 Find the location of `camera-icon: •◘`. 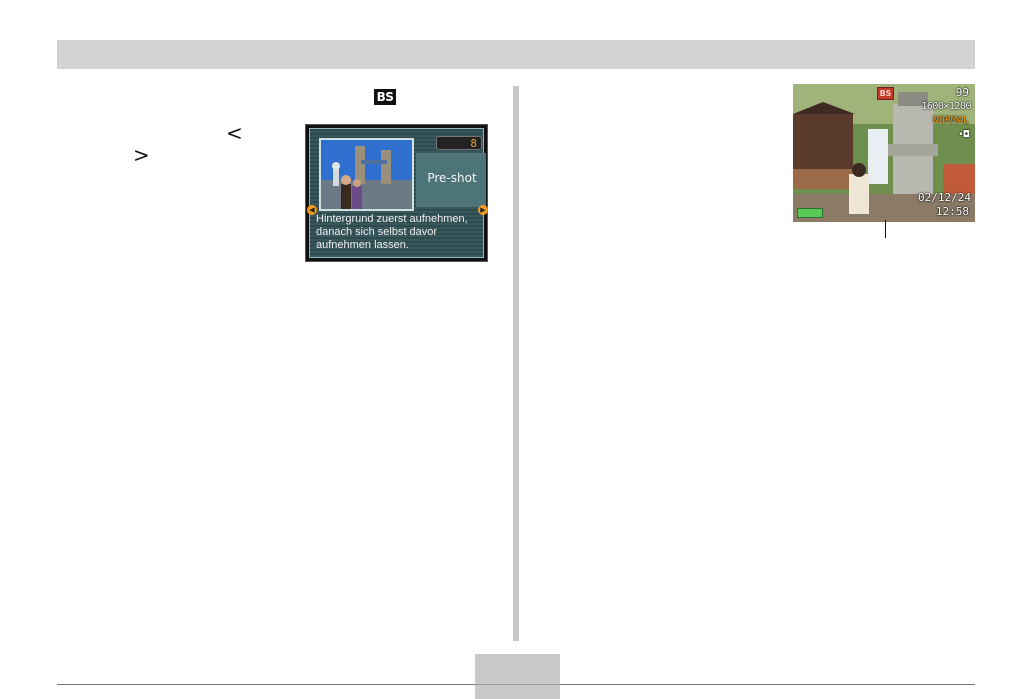

camera-icon: •◘ is located at coordinates (963, 135).